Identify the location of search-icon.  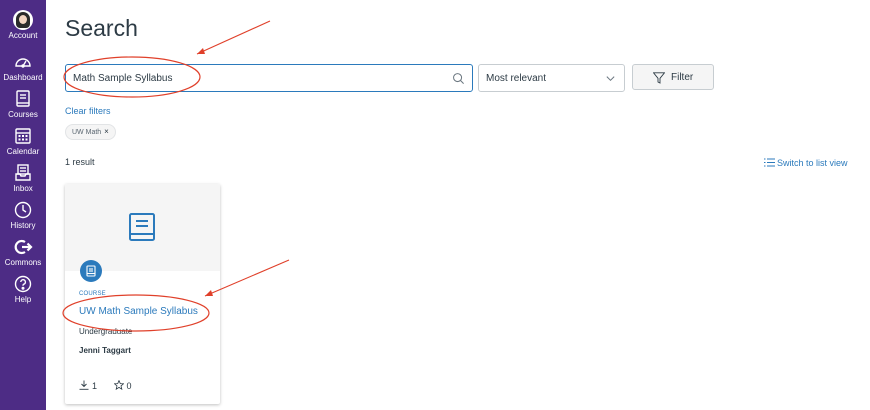
(458, 78).